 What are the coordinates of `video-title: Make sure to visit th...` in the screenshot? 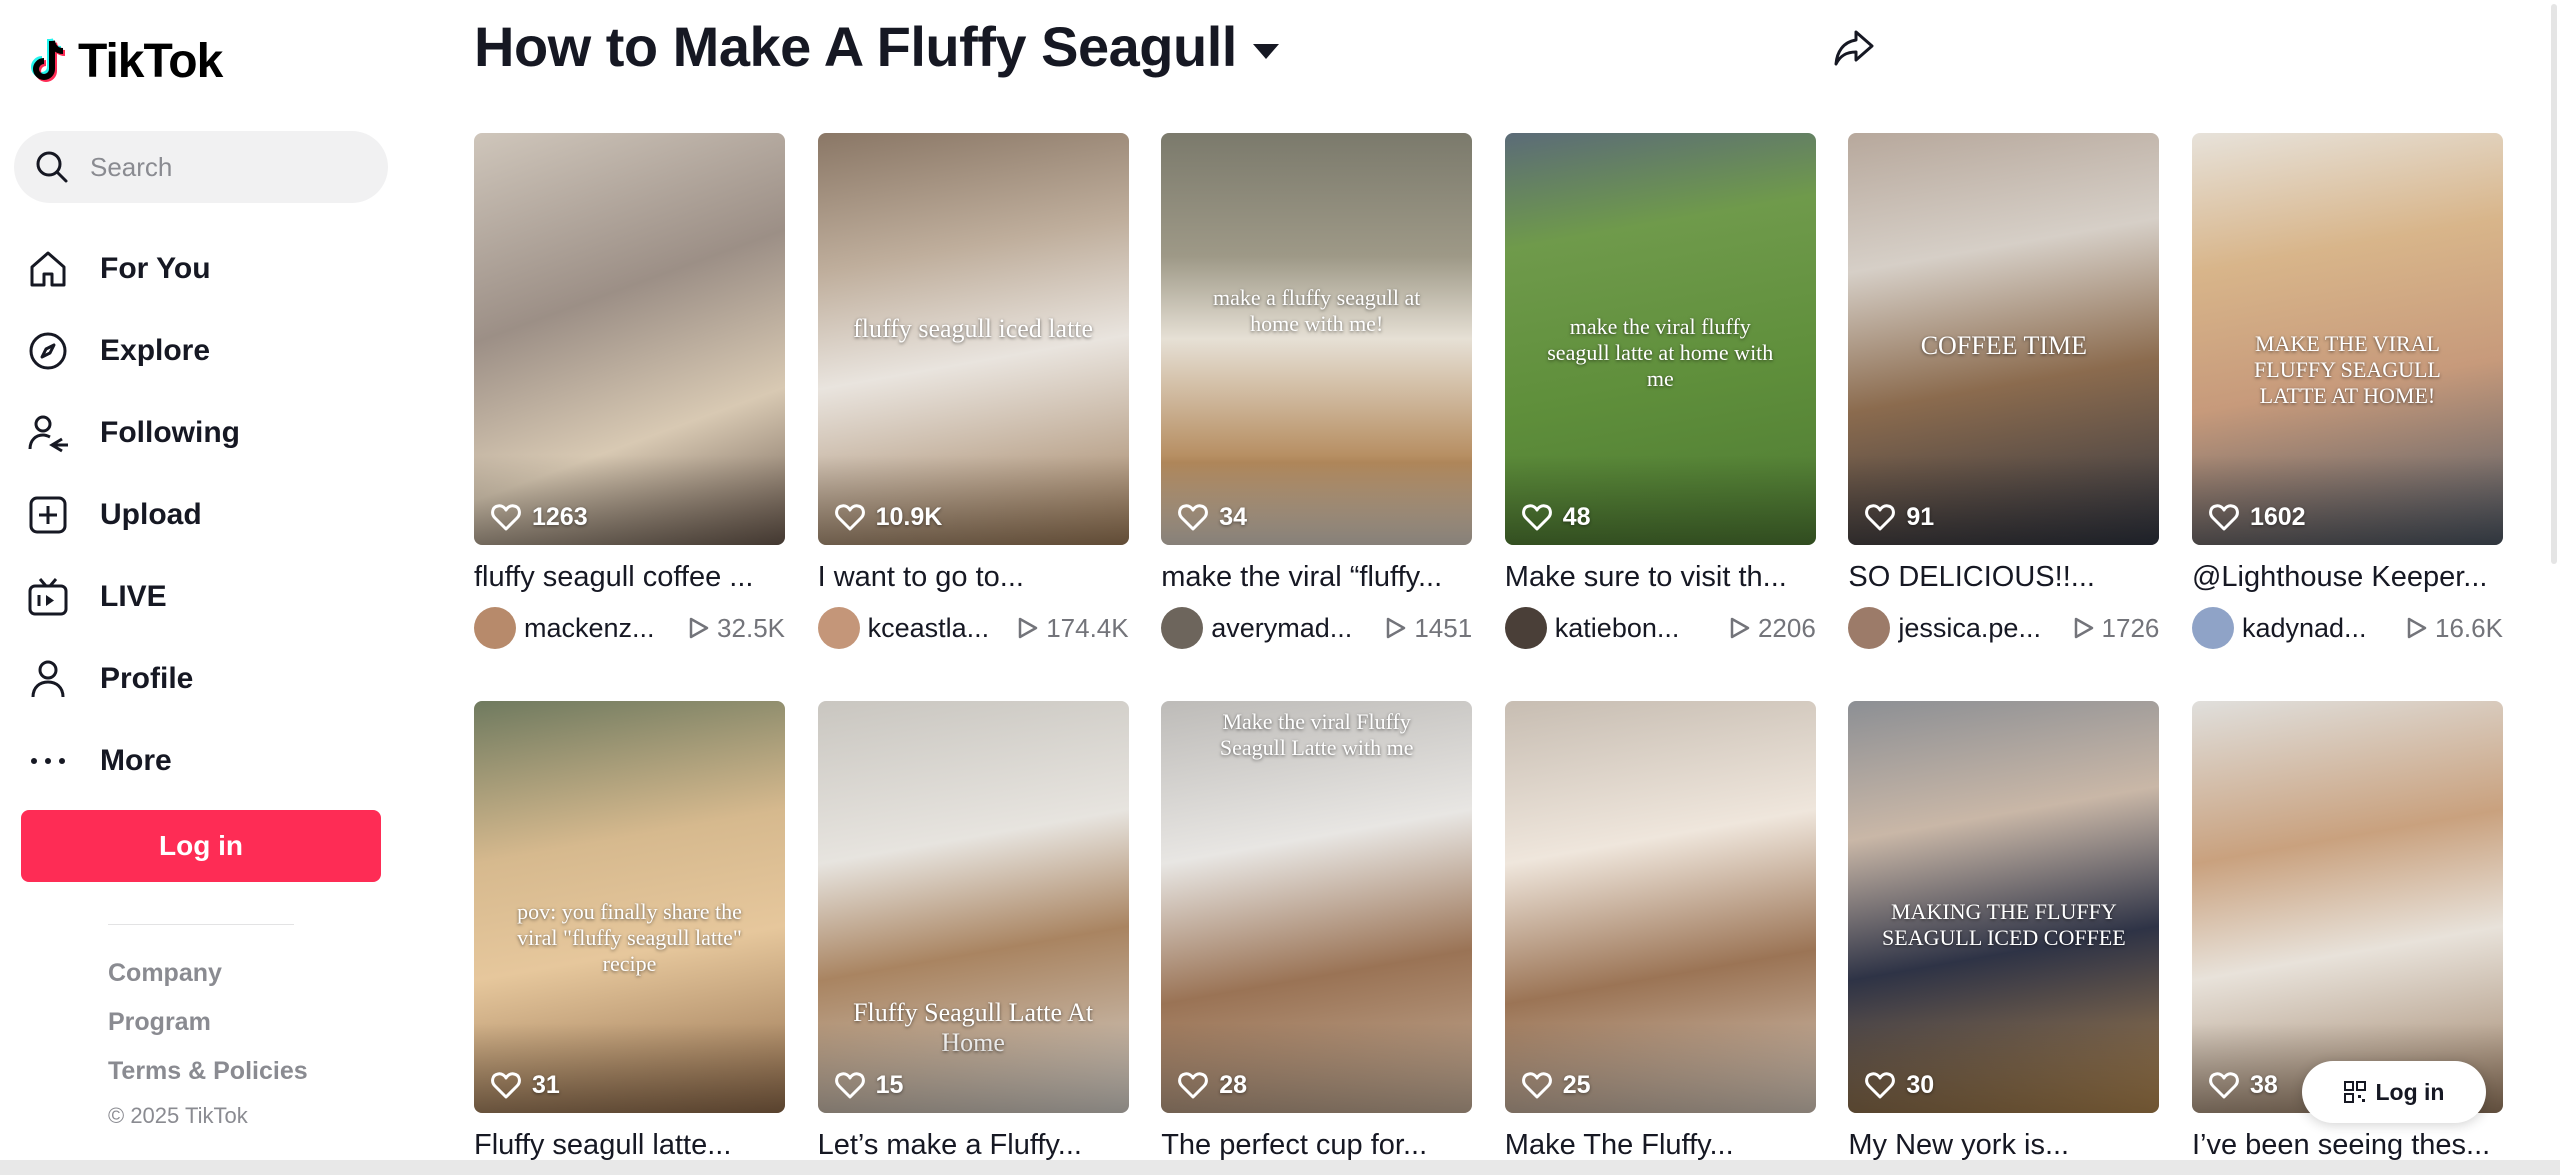 It's located at (1660, 577).